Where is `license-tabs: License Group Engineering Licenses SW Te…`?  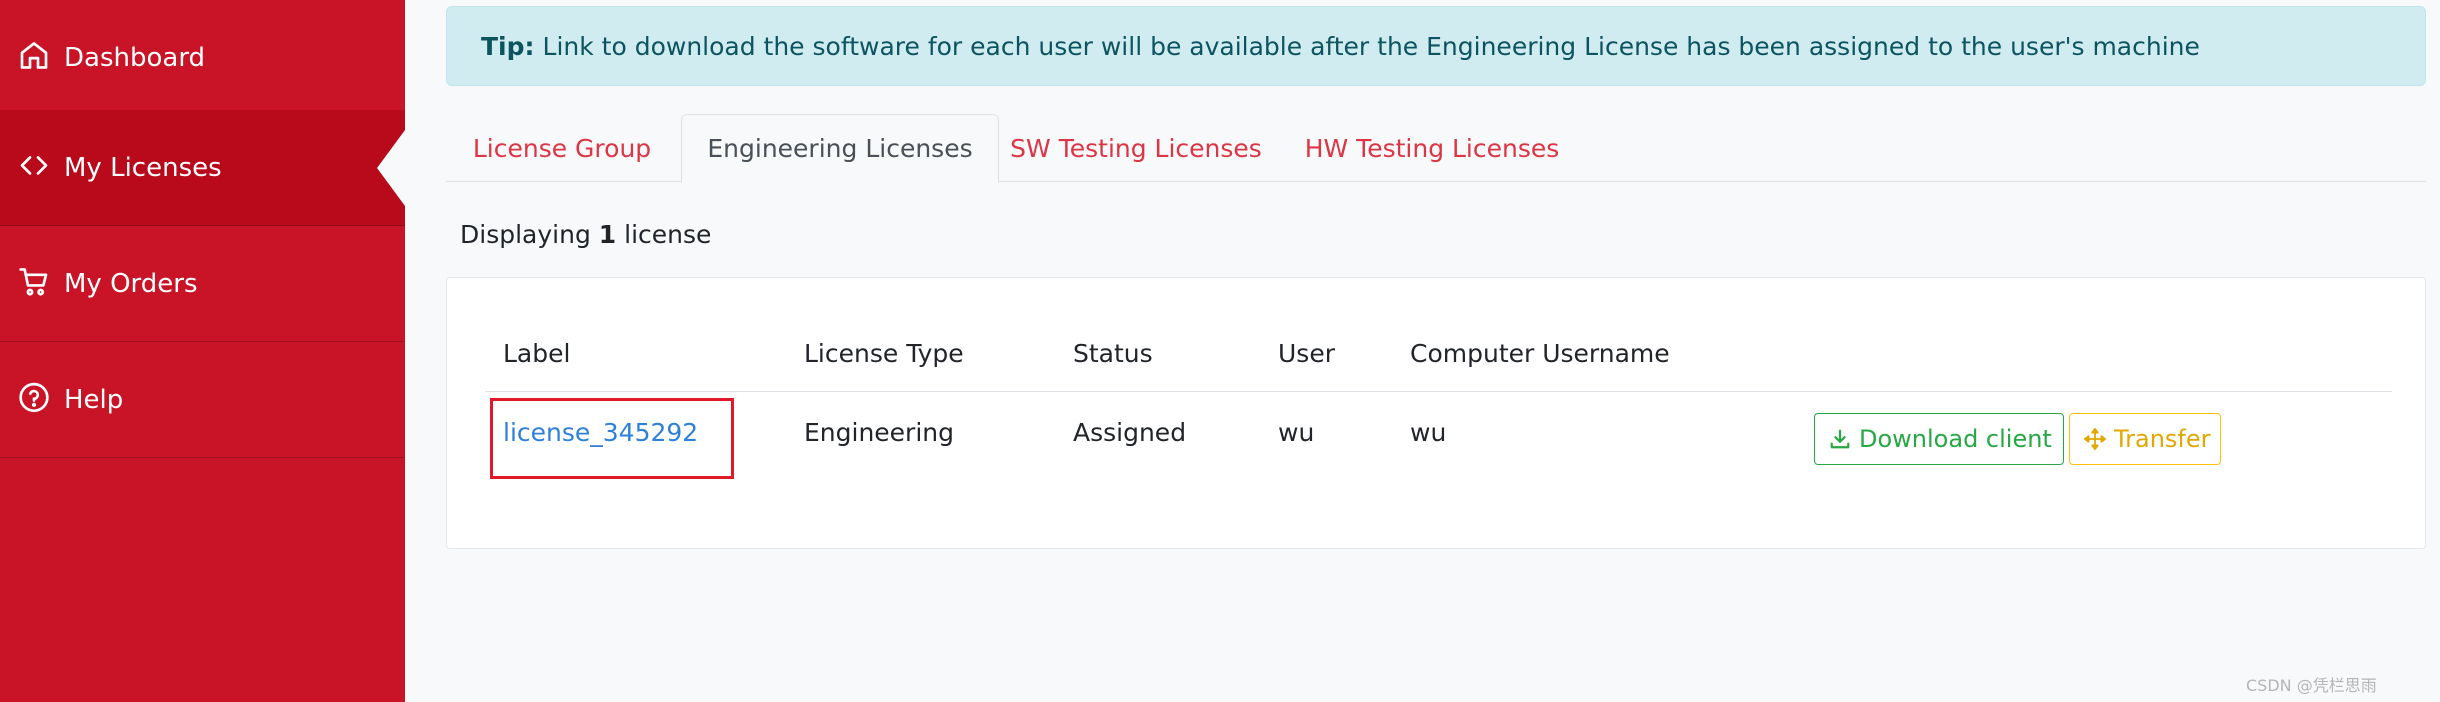
license-tabs: License Group Engineering Licenses SW Te… is located at coordinates (1436, 148).